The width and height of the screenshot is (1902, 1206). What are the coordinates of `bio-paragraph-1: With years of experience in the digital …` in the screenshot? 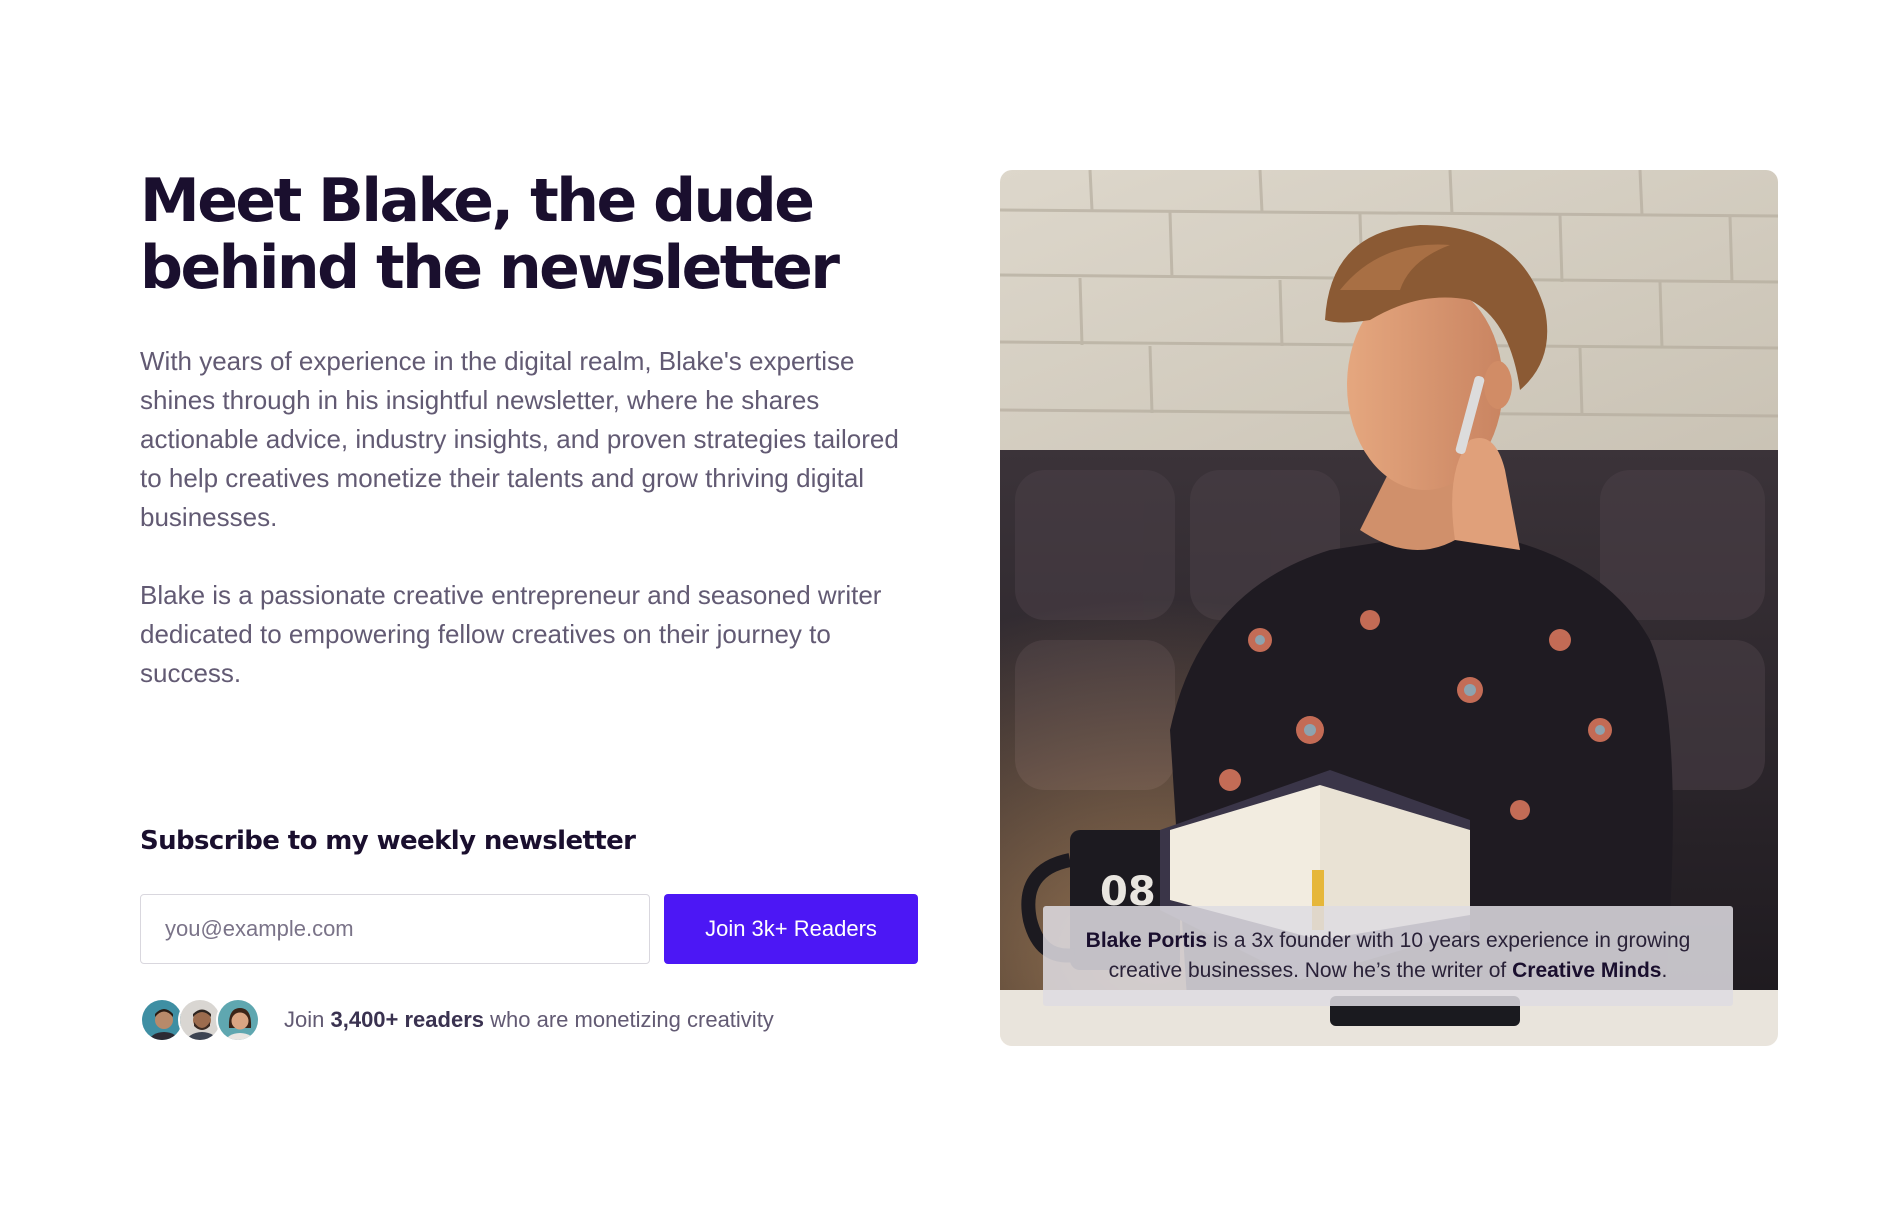 It's located at (519, 439).